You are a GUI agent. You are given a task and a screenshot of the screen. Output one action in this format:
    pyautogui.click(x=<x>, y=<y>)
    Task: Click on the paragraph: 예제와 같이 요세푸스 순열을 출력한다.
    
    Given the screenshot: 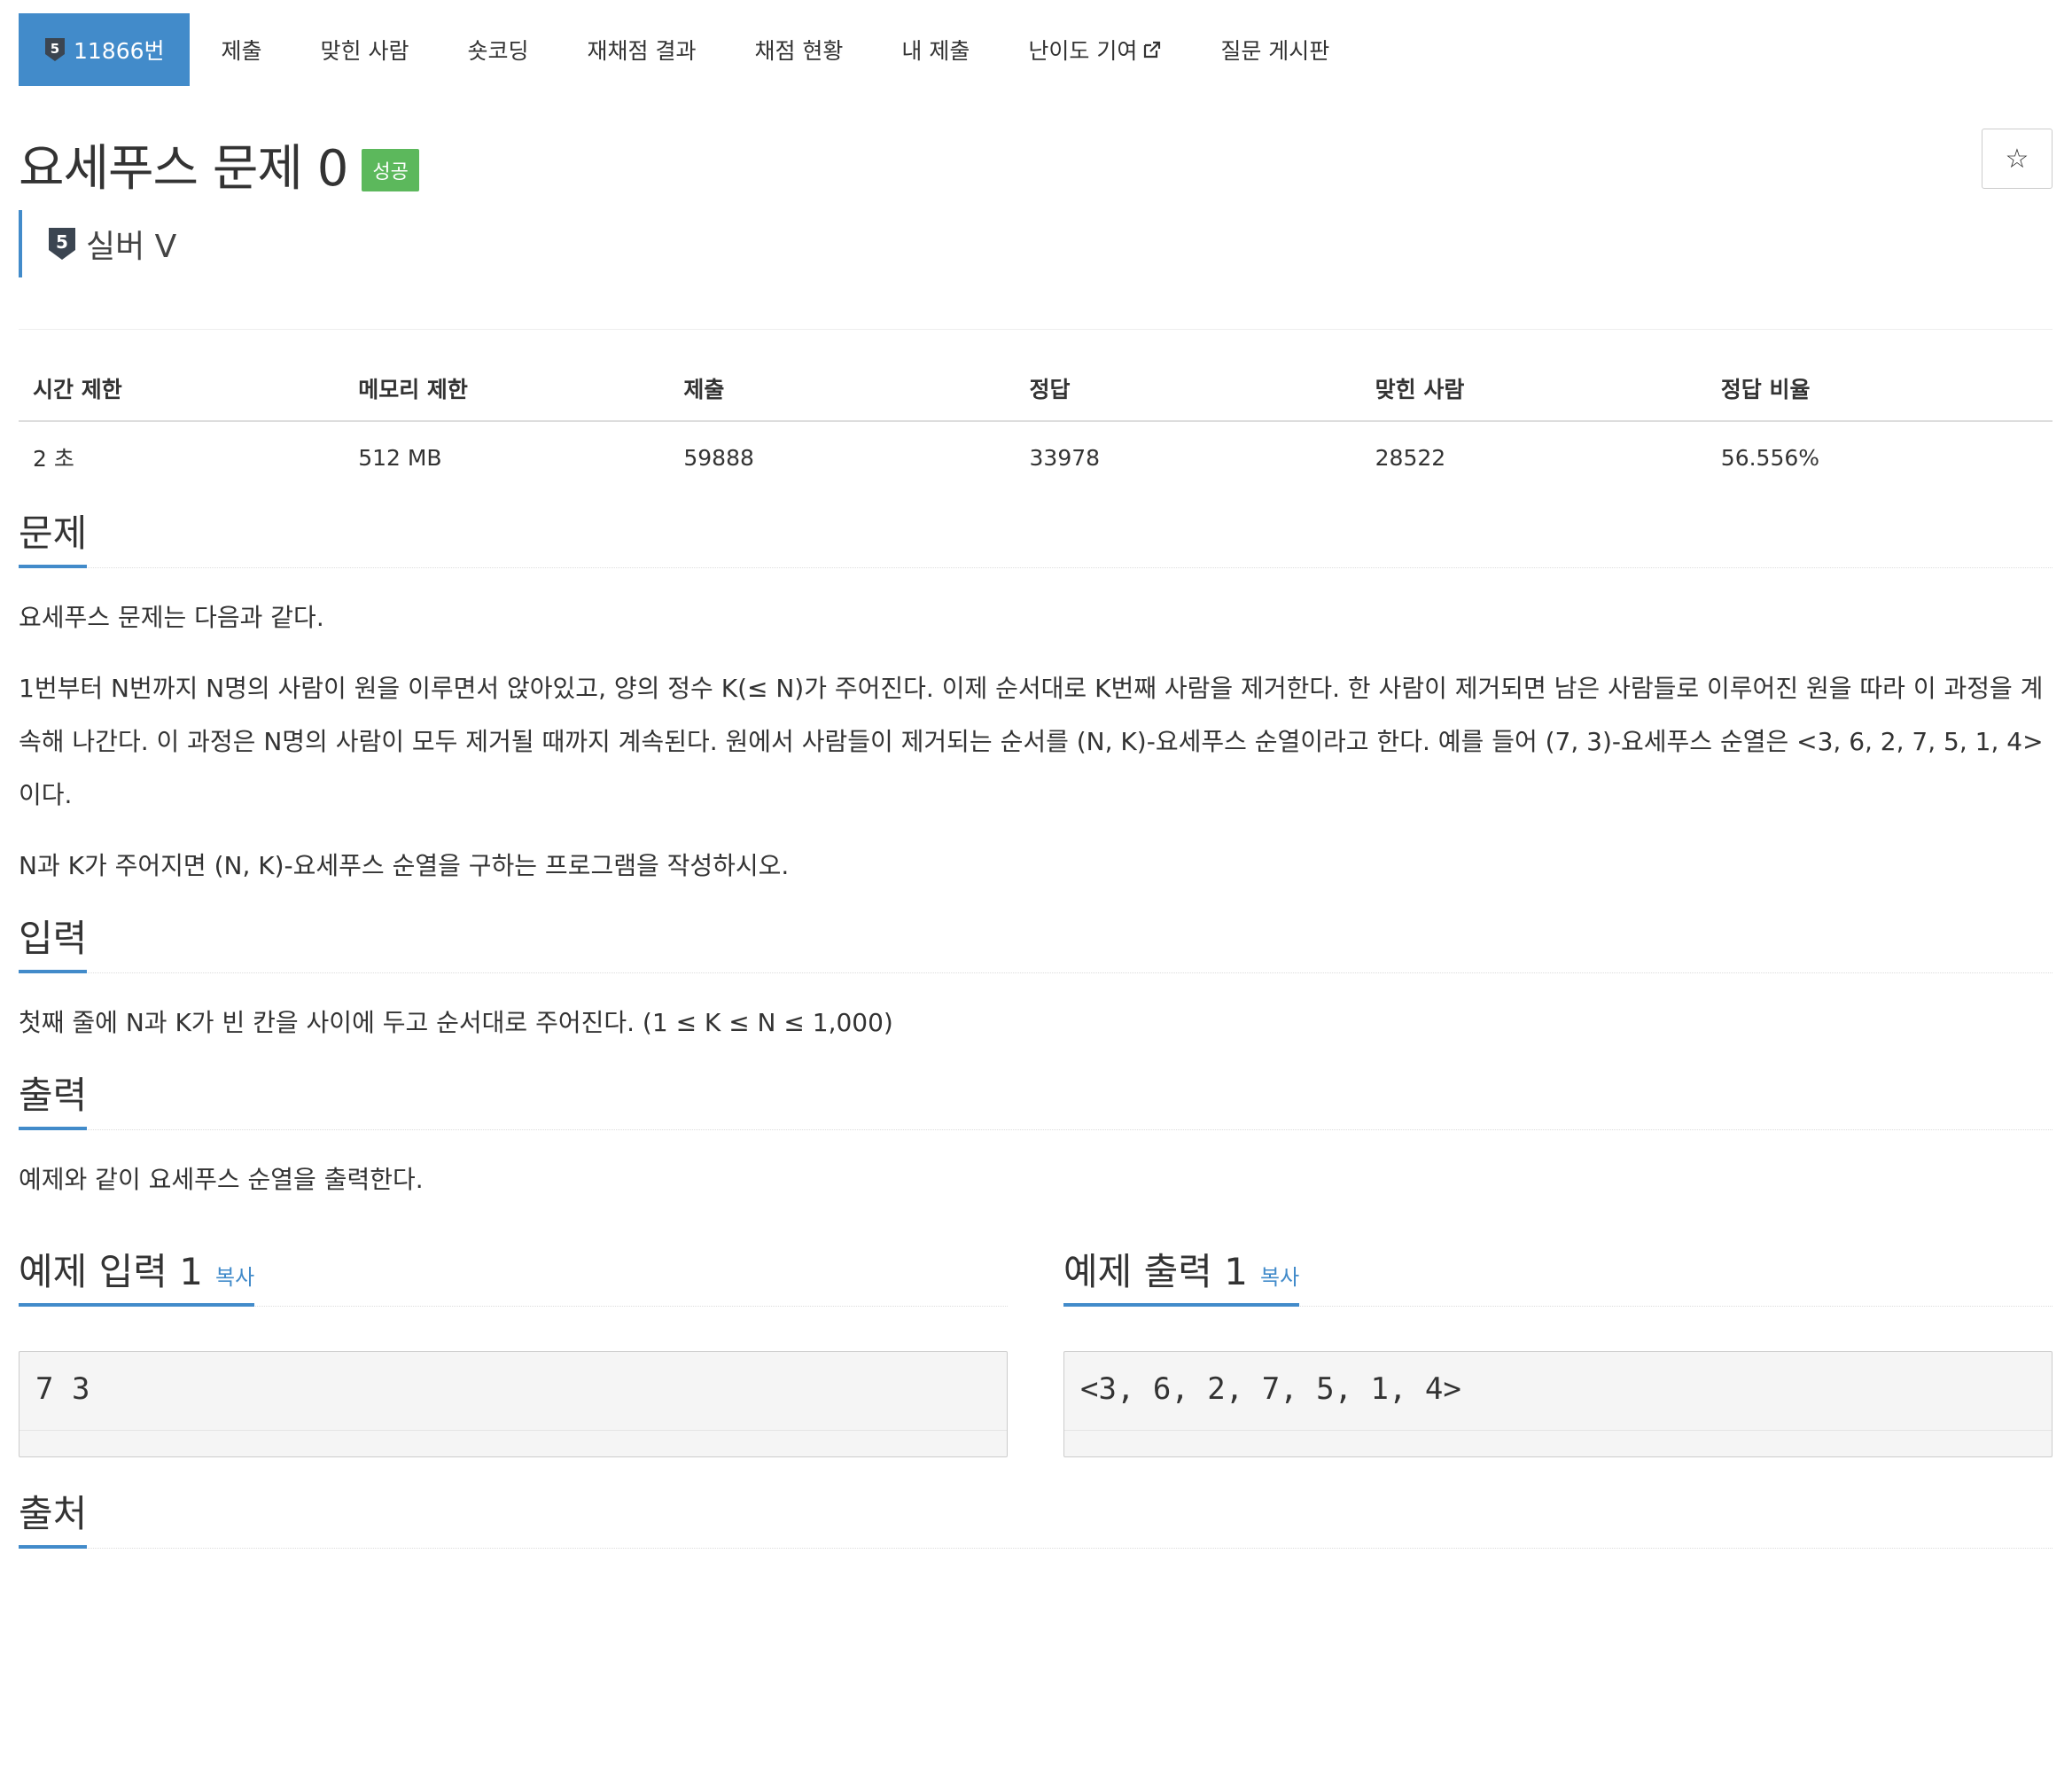 What is the action you would take?
    pyautogui.click(x=221, y=1179)
    